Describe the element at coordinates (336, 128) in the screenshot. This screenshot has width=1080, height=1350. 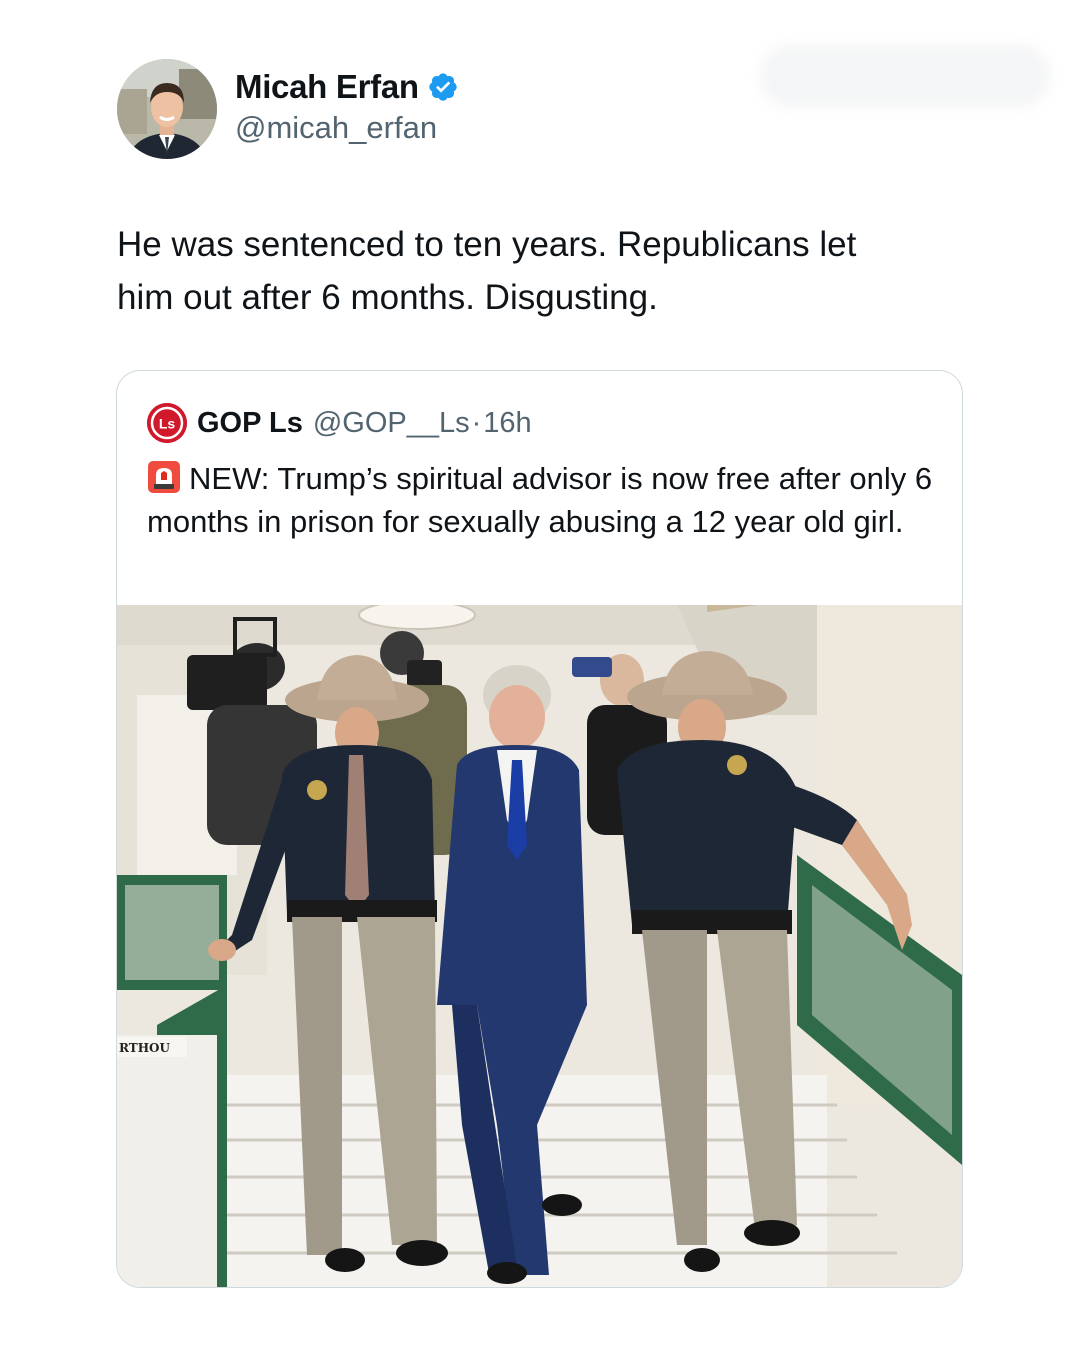
I see `author-handle: @micah_erfan` at that location.